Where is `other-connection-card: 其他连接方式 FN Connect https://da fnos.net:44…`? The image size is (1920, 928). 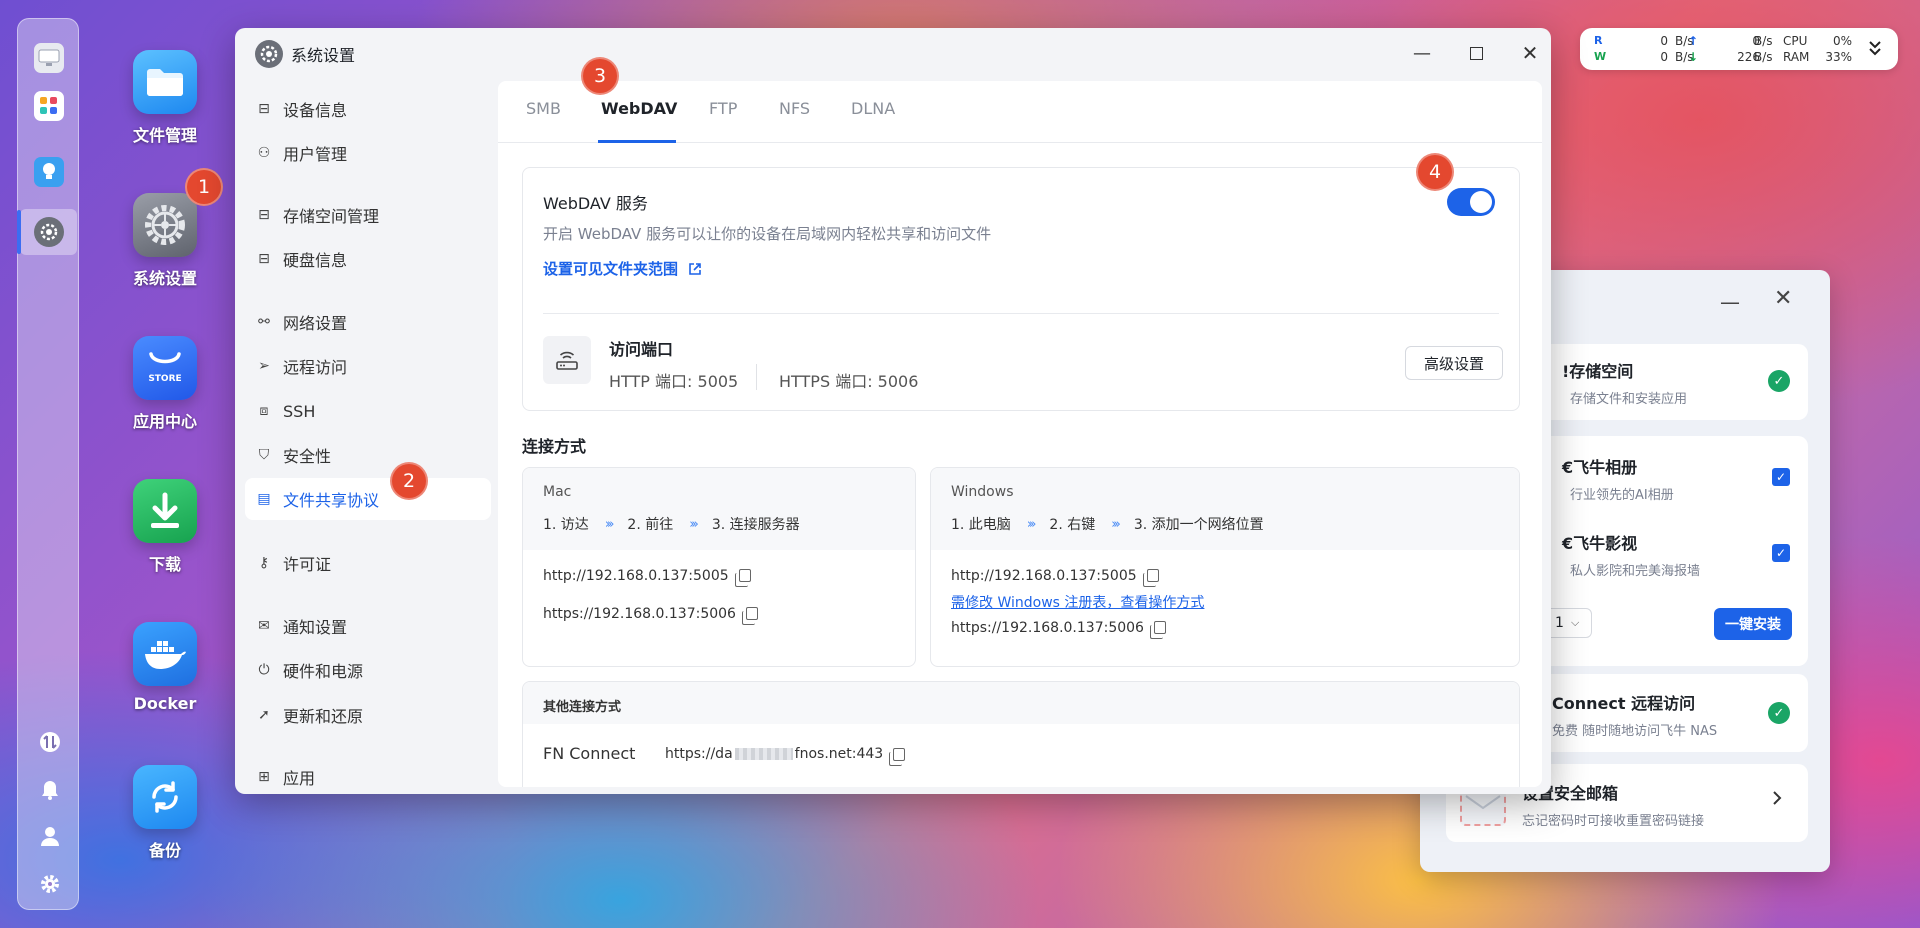
other-connection-card: 其他连接方式 FN Connect https://da fnos.net:44… is located at coordinates (1021, 734).